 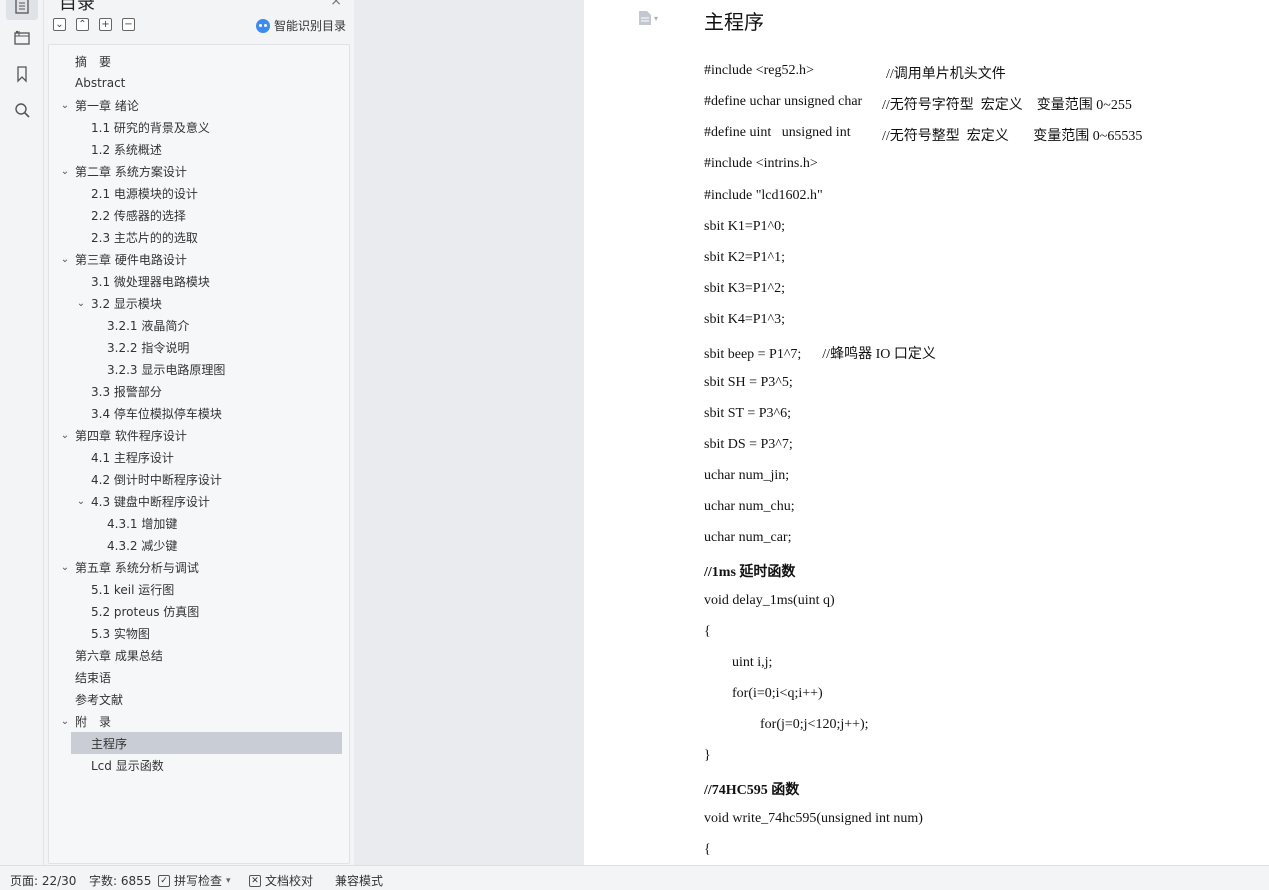 I want to click on toc-item-label: 4.3.2 减少键, so click(x=142, y=545).